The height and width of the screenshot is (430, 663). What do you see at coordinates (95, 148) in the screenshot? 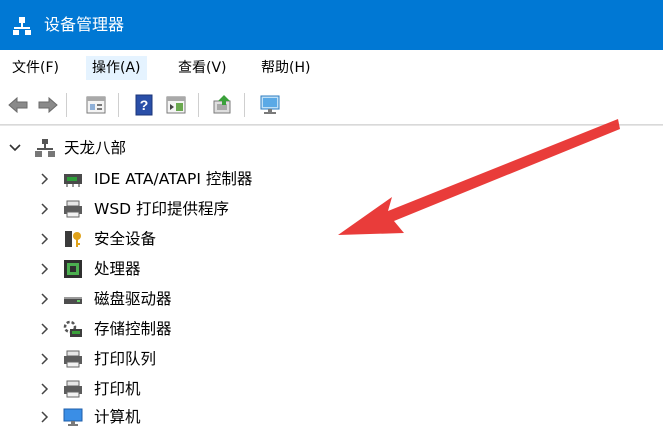
I see `tree-root-label: 天龙八部` at bounding box center [95, 148].